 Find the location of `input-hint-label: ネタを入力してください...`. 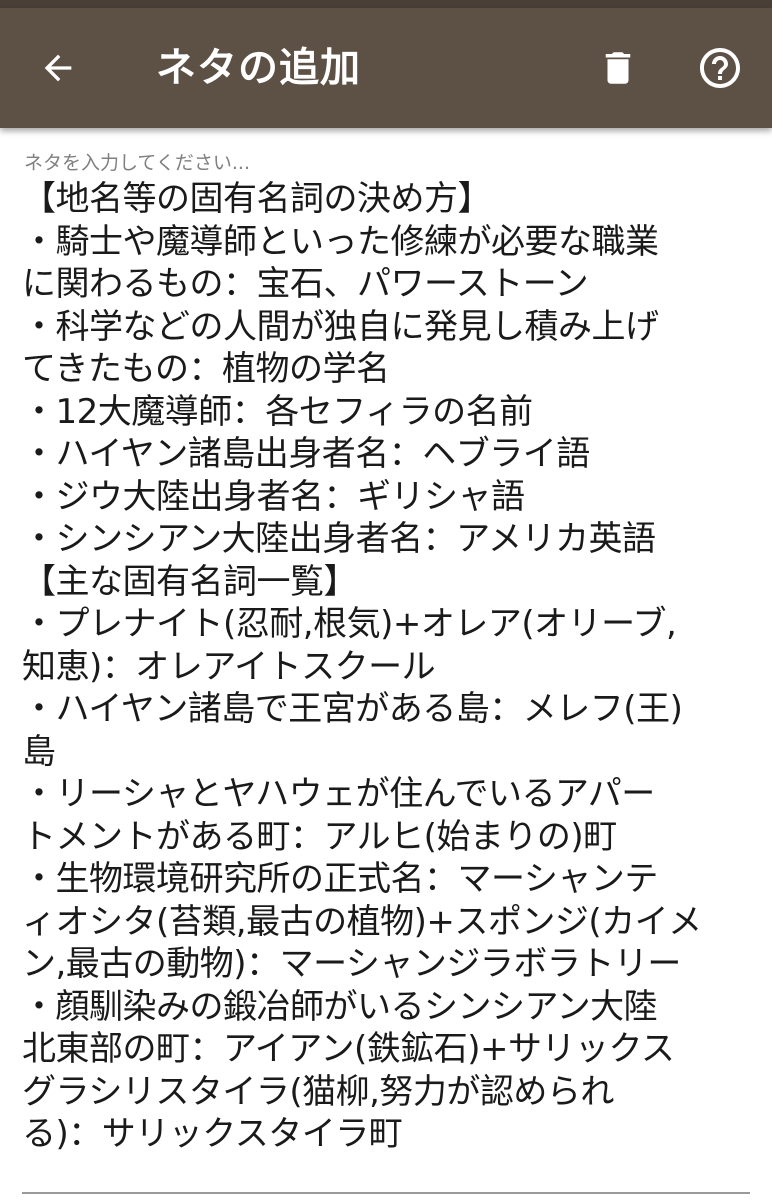

input-hint-label: ネタを入力してください... is located at coordinates (137, 163).